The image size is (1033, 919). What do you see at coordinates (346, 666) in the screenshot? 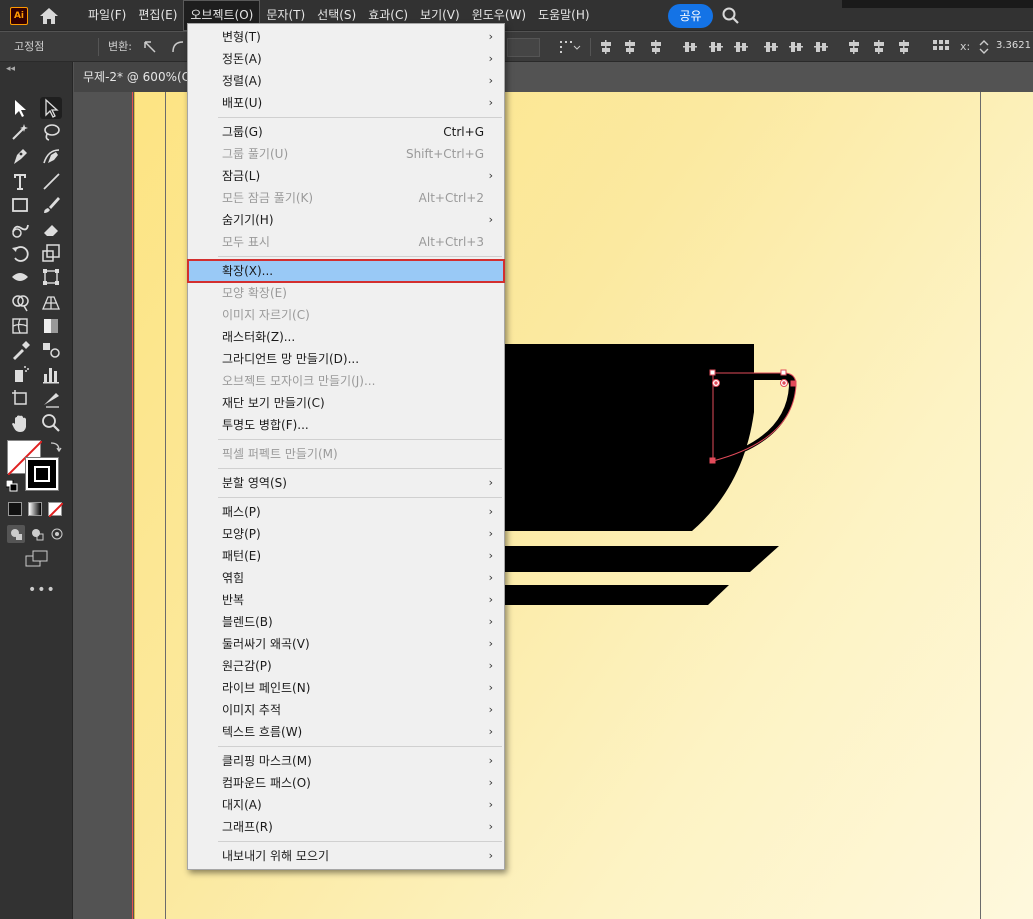
I see `object-menu-item: 원근감(P) ›` at bounding box center [346, 666].